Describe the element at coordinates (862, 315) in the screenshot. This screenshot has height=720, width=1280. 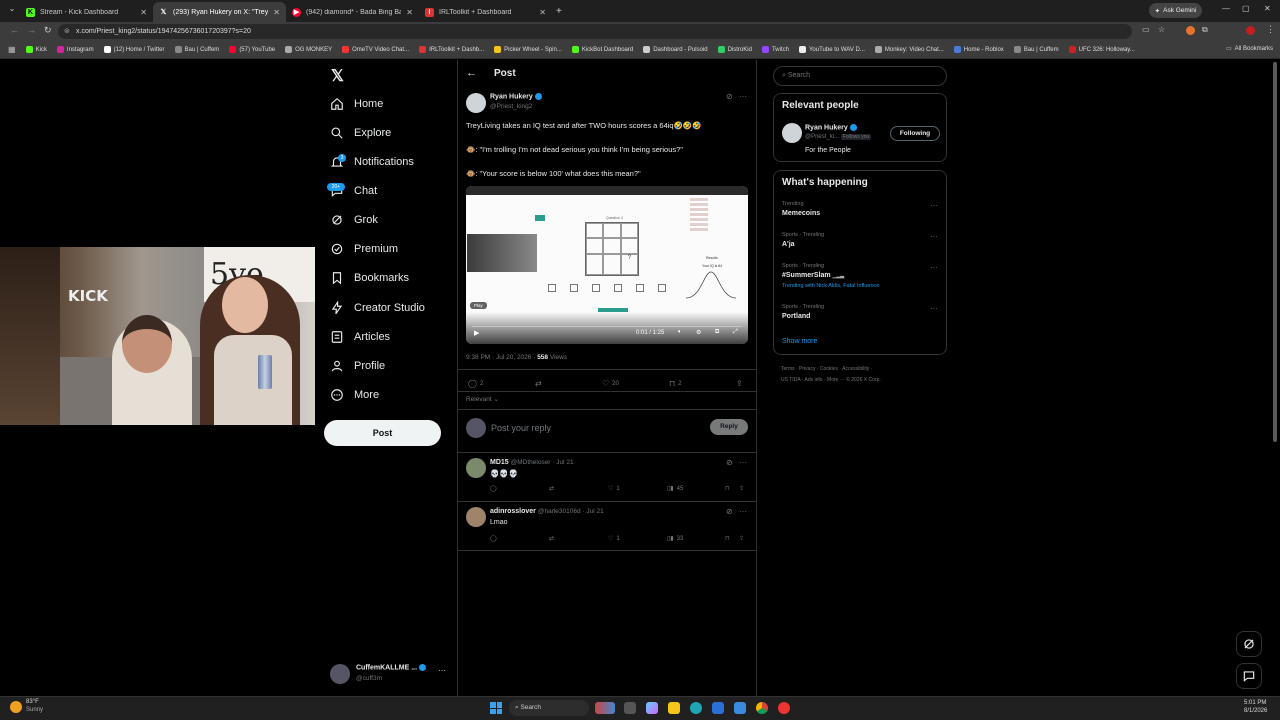
I see `trend-item: Sports · Trending Portland ···` at that location.